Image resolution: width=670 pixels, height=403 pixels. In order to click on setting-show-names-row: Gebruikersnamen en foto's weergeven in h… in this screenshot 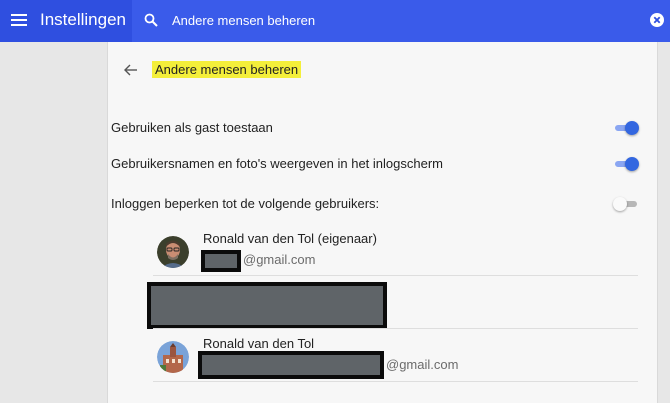, I will do `click(382, 164)`.